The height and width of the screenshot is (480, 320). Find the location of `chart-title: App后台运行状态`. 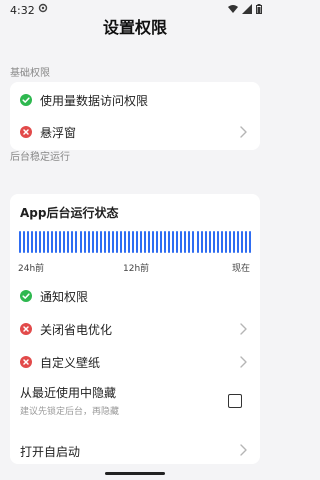

chart-title: App后台运行状态 is located at coordinates (69, 213).